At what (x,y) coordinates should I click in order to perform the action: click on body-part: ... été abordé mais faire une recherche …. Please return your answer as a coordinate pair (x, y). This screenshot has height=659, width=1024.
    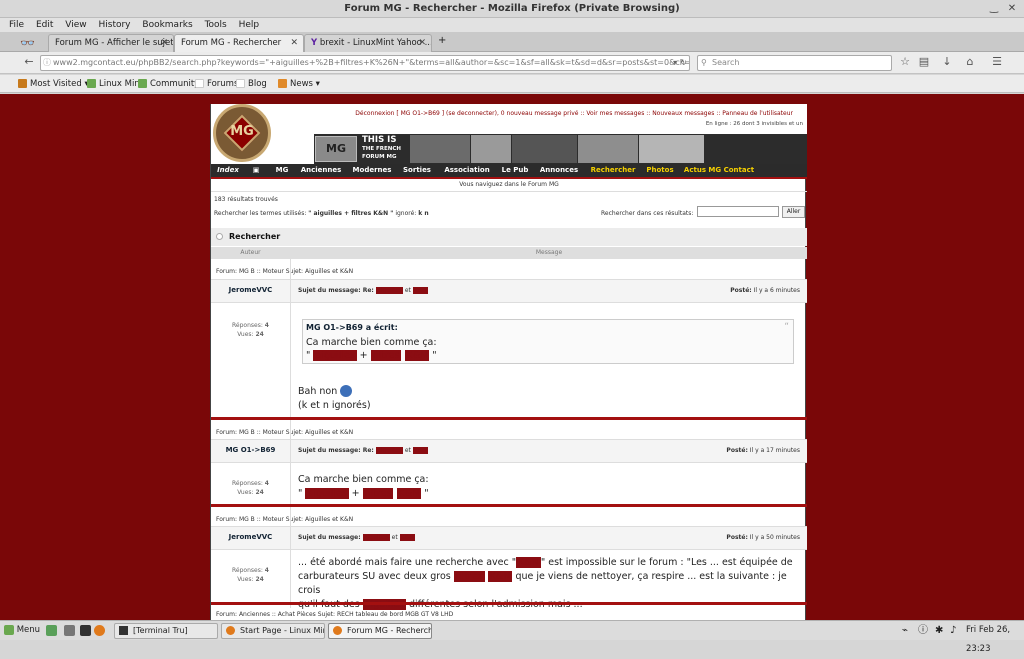
    Looking at the image, I should click on (407, 562).